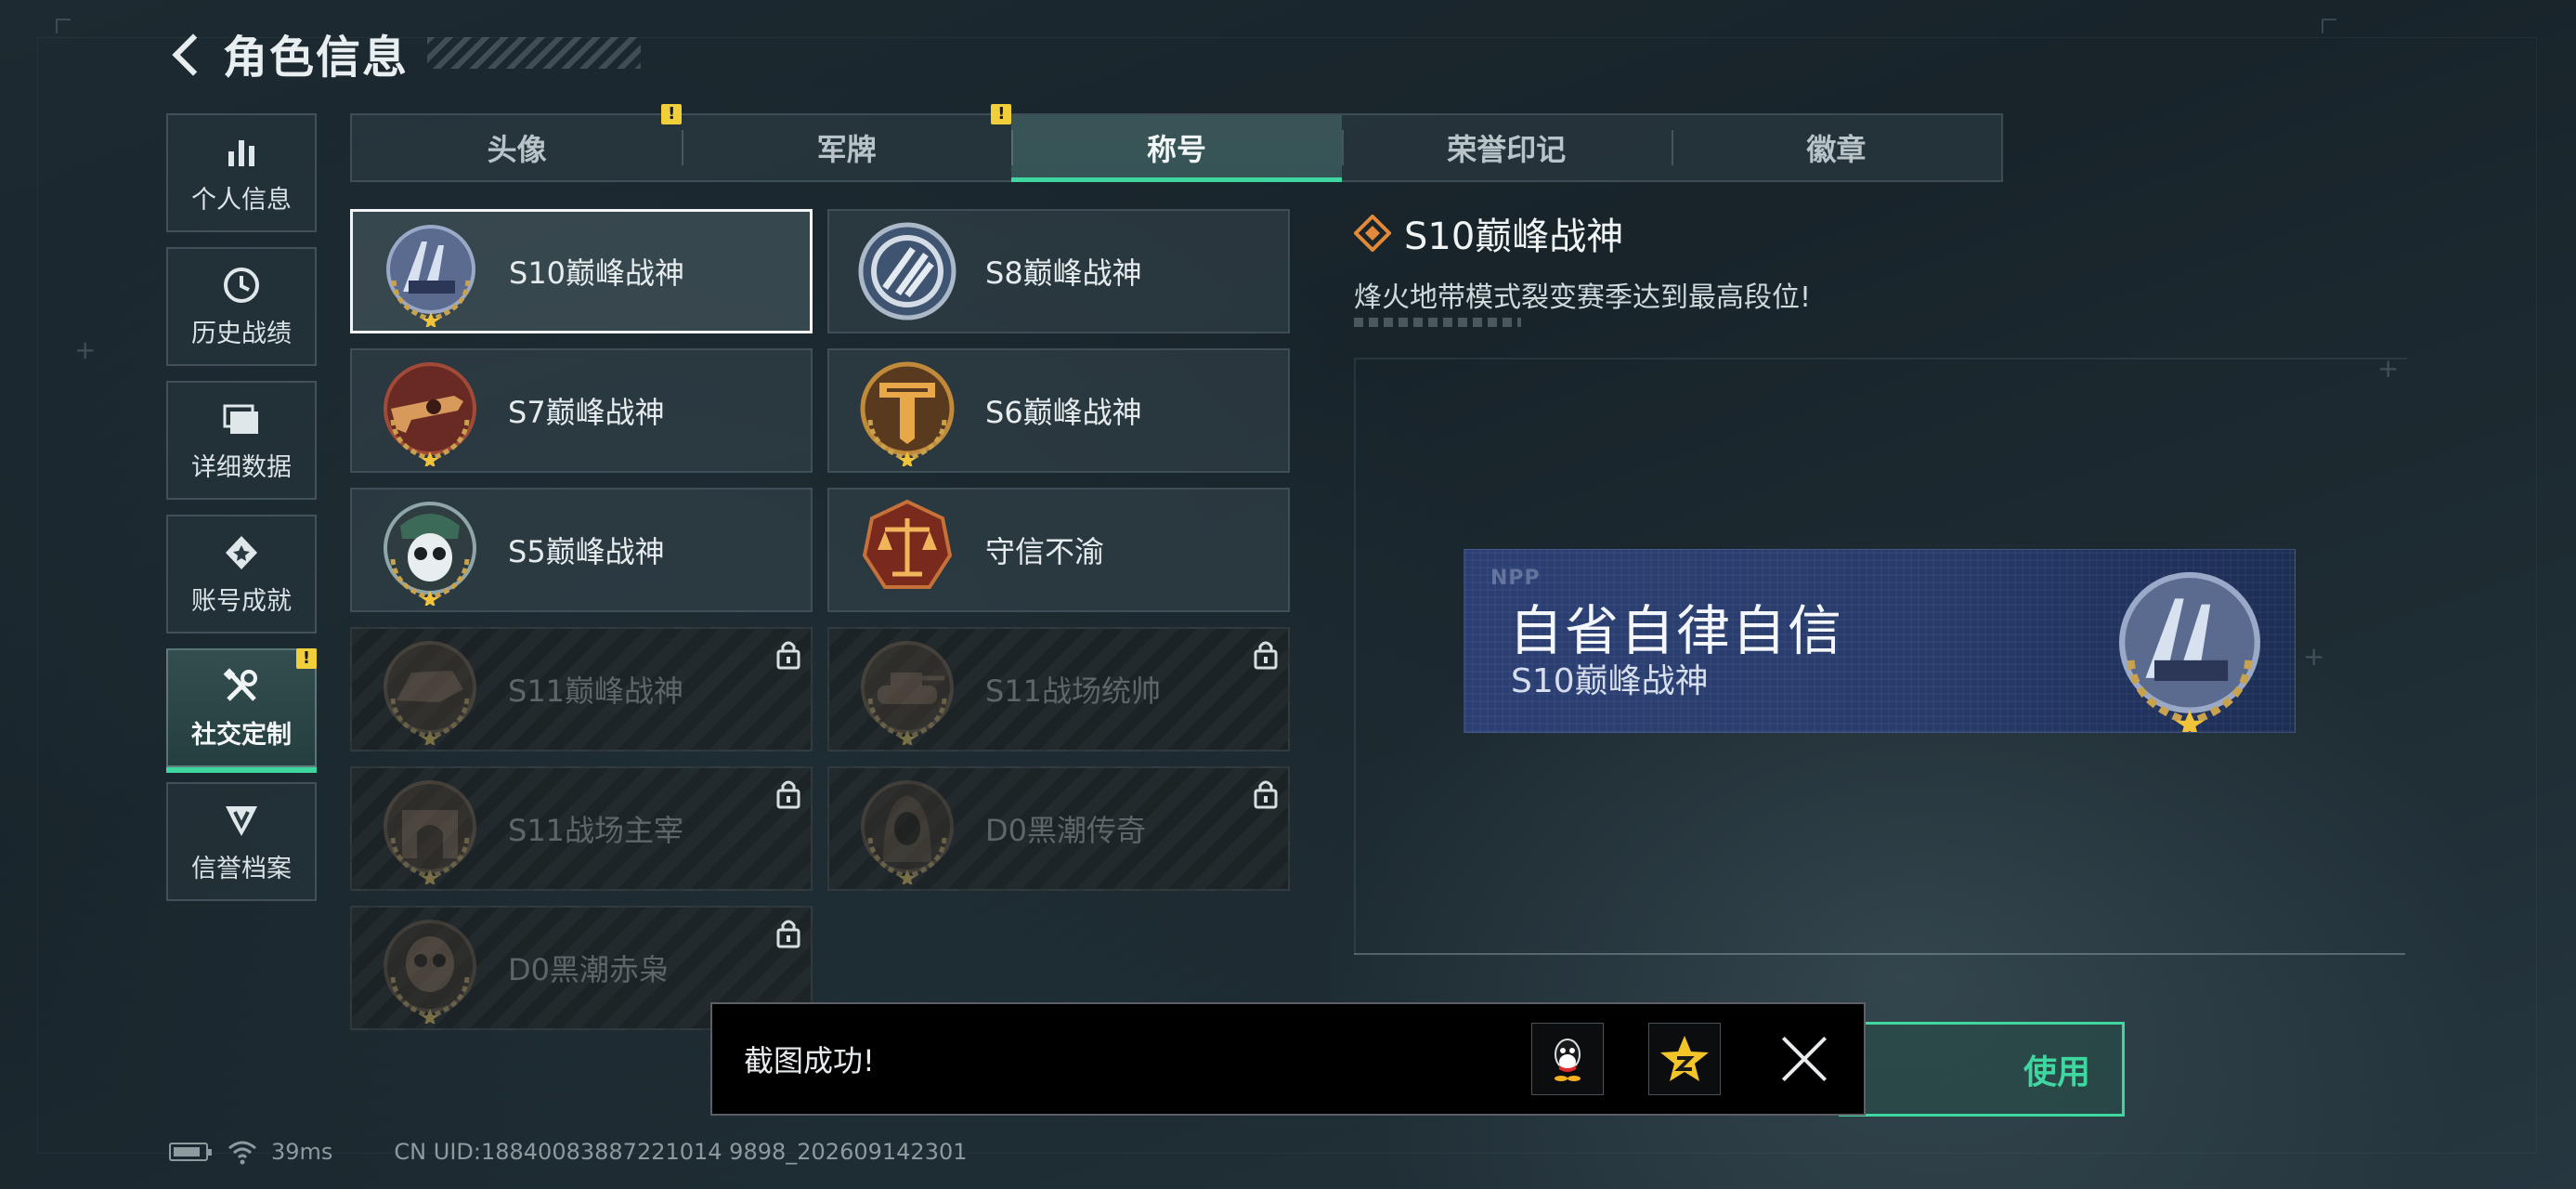 Image resolution: width=2576 pixels, height=1189 pixels. What do you see at coordinates (241, 842) in the screenshot?
I see `nav-item-credit-record: 信誉档案` at bounding box center [241, 842].